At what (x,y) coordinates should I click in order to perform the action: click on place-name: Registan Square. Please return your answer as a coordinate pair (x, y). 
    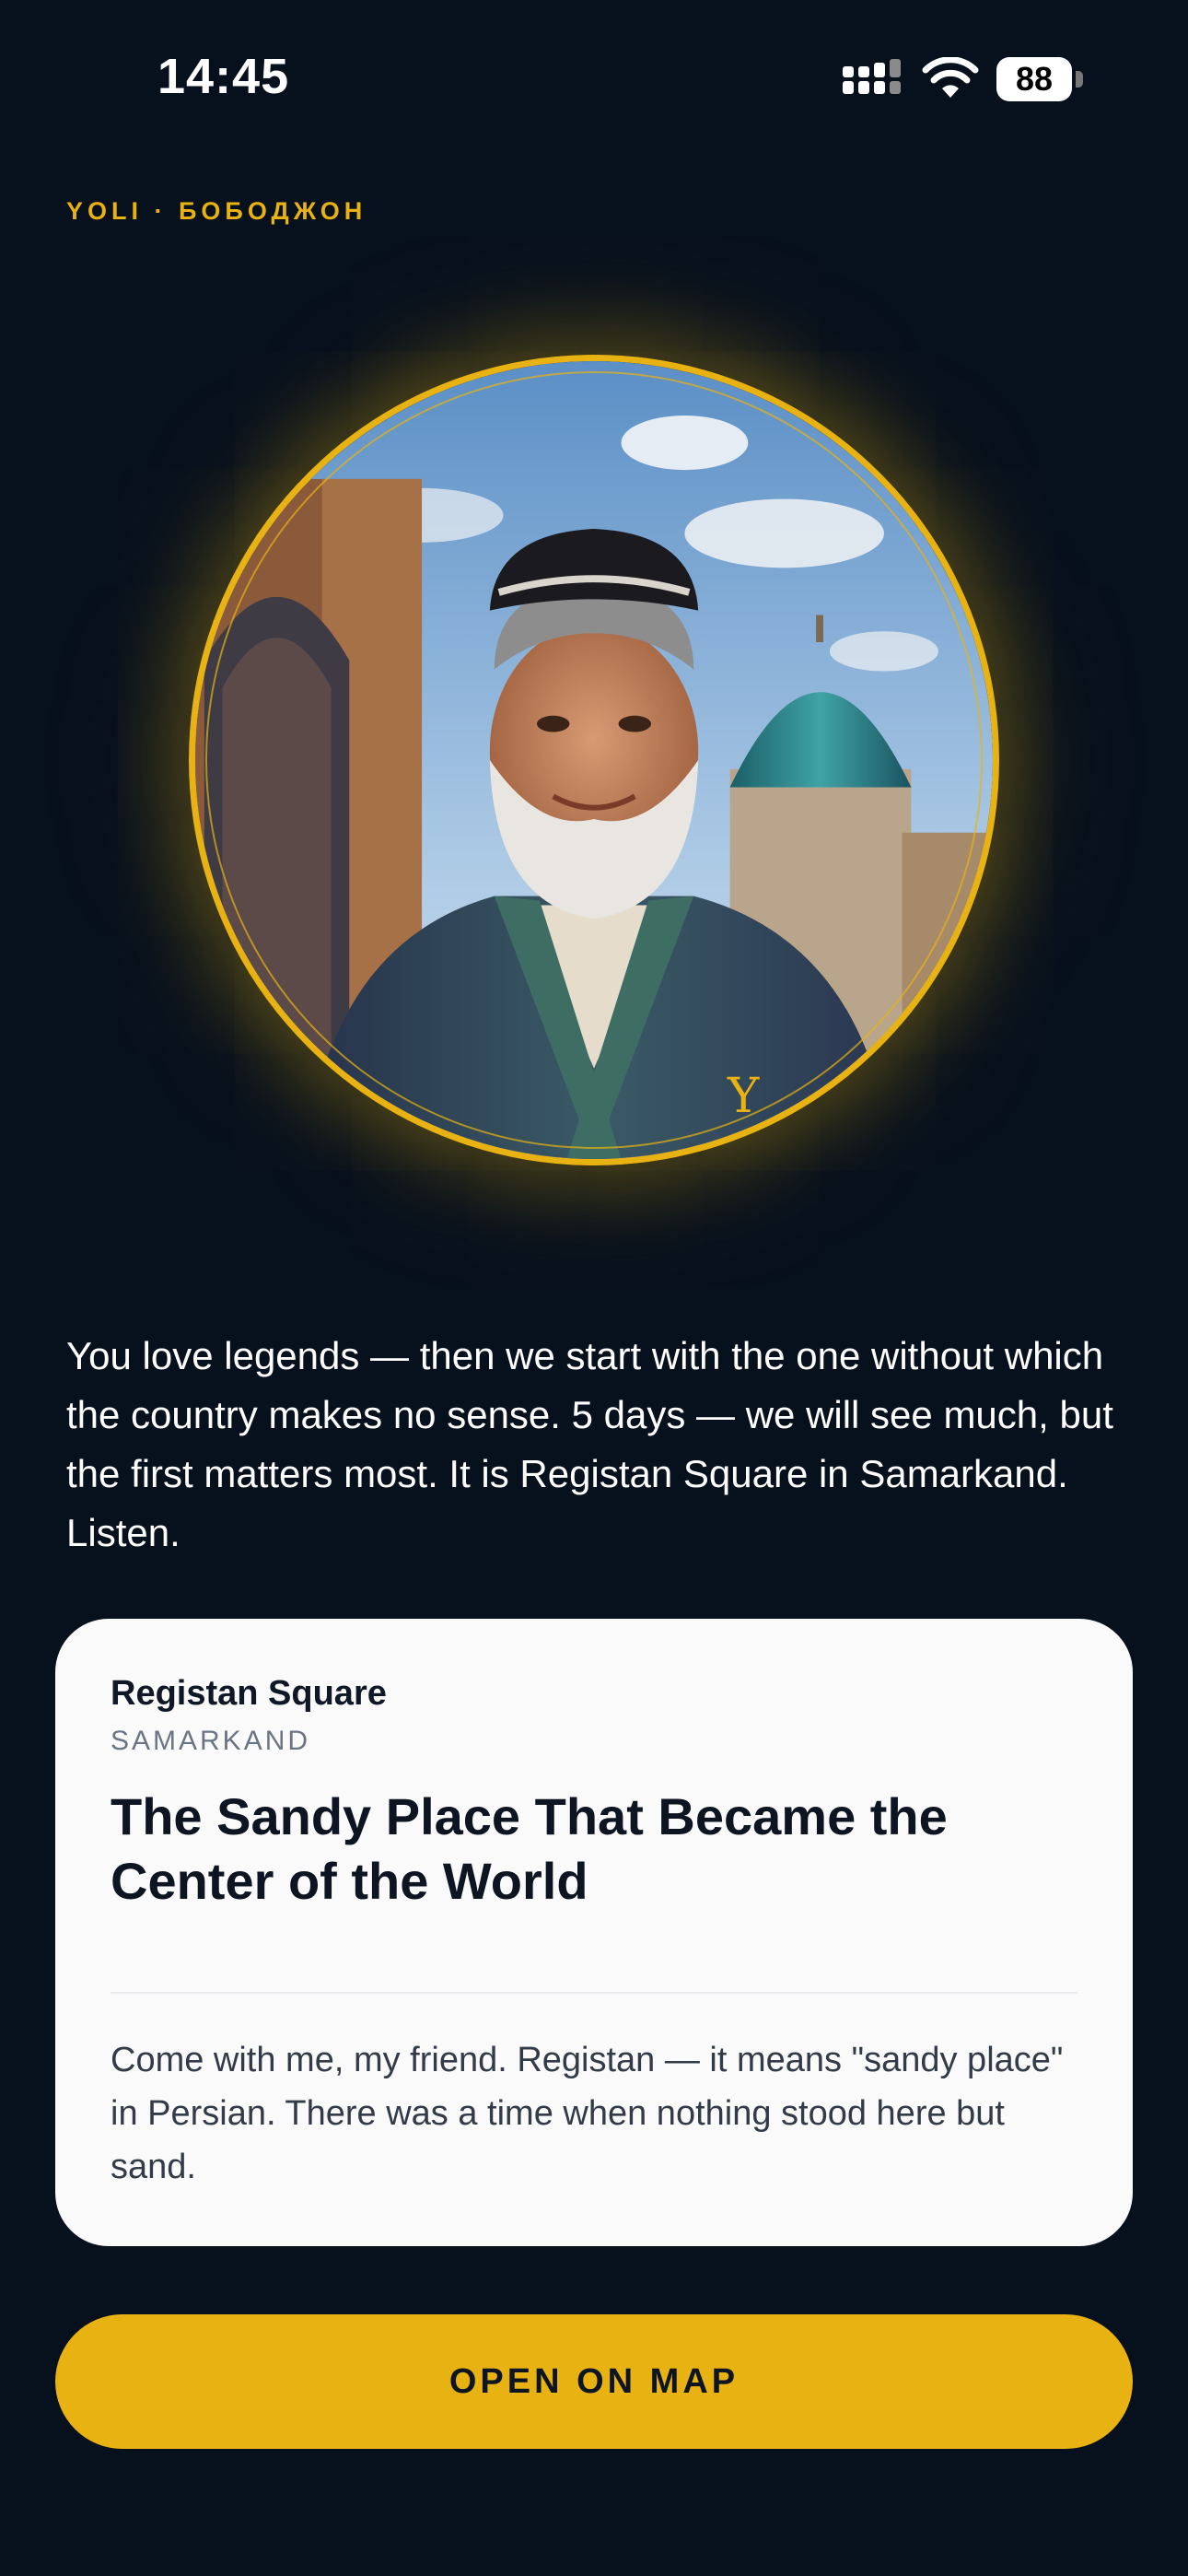
    Looking at the image, I should click on (249, 1693).